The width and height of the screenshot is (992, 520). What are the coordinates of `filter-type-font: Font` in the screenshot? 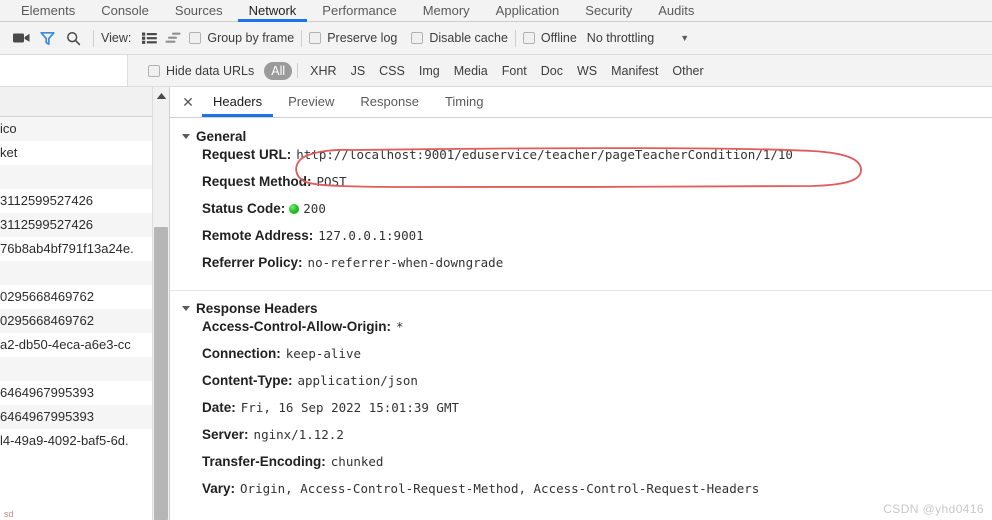 It's located at (514, 71).